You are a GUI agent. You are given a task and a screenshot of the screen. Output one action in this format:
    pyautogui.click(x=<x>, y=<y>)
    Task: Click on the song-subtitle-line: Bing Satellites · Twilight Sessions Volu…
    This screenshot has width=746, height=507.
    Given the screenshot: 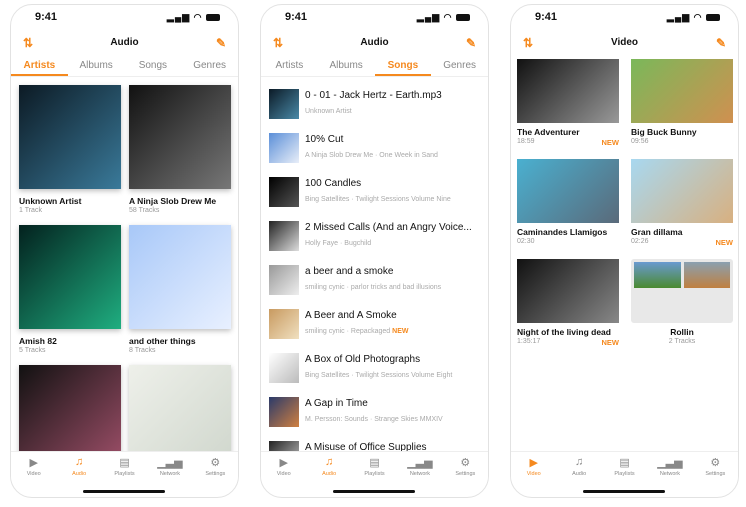 What is the action you would take?
    pyautogui.click(x=378, y=199)
    